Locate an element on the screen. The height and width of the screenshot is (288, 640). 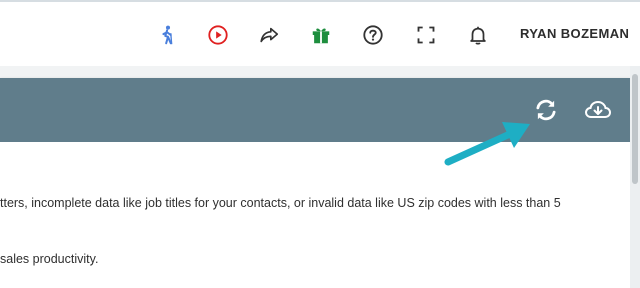
share-button is located at coordinates (269, 35).